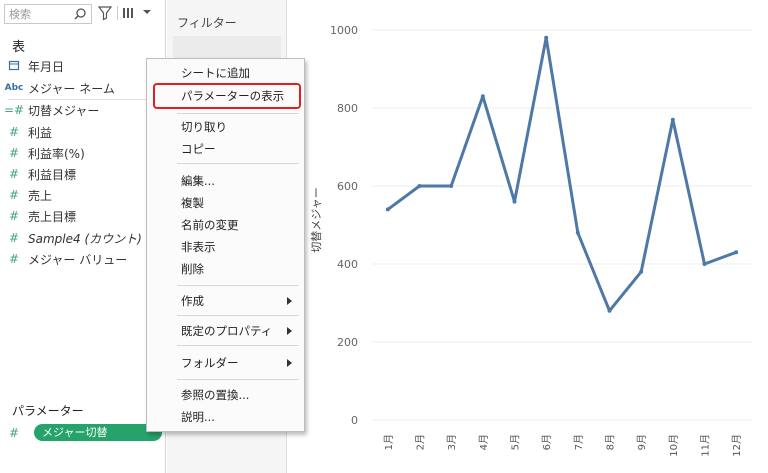 This screenshot has height=473, width=768. Describe the element at coordinates (225, 203) in the screenshot. I see `menu-item-duplicate: 複製` at that location.